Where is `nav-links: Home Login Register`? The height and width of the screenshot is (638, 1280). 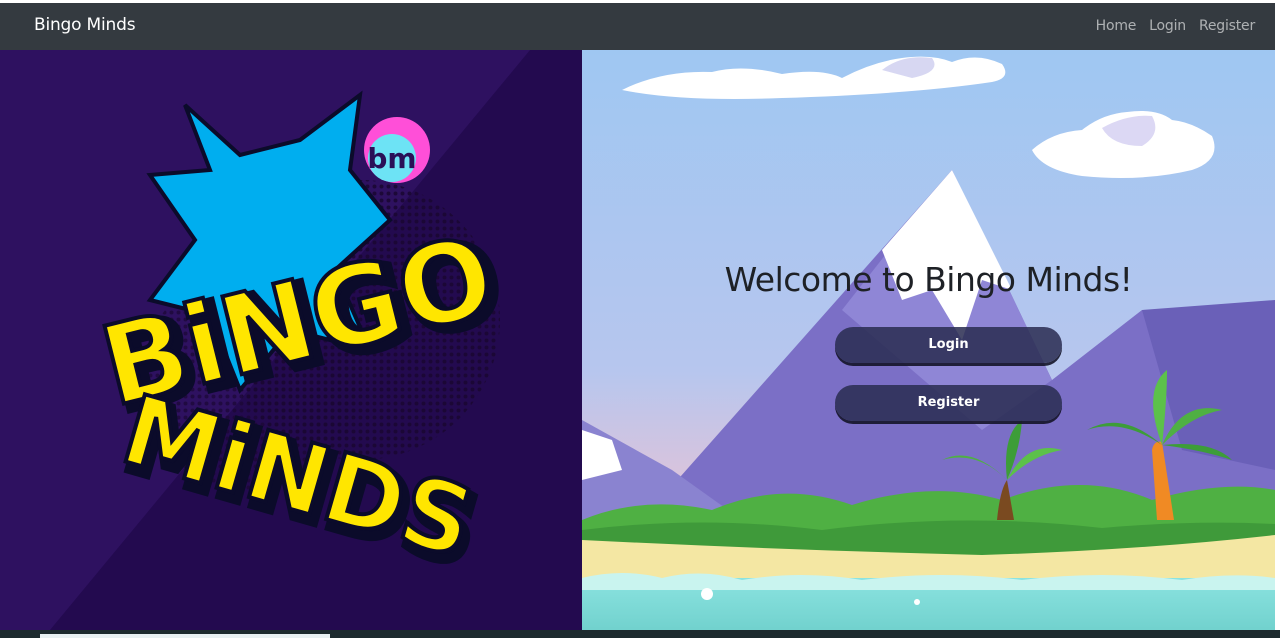 nav-links: Home Login Register is located at coordinates (1176, 26).